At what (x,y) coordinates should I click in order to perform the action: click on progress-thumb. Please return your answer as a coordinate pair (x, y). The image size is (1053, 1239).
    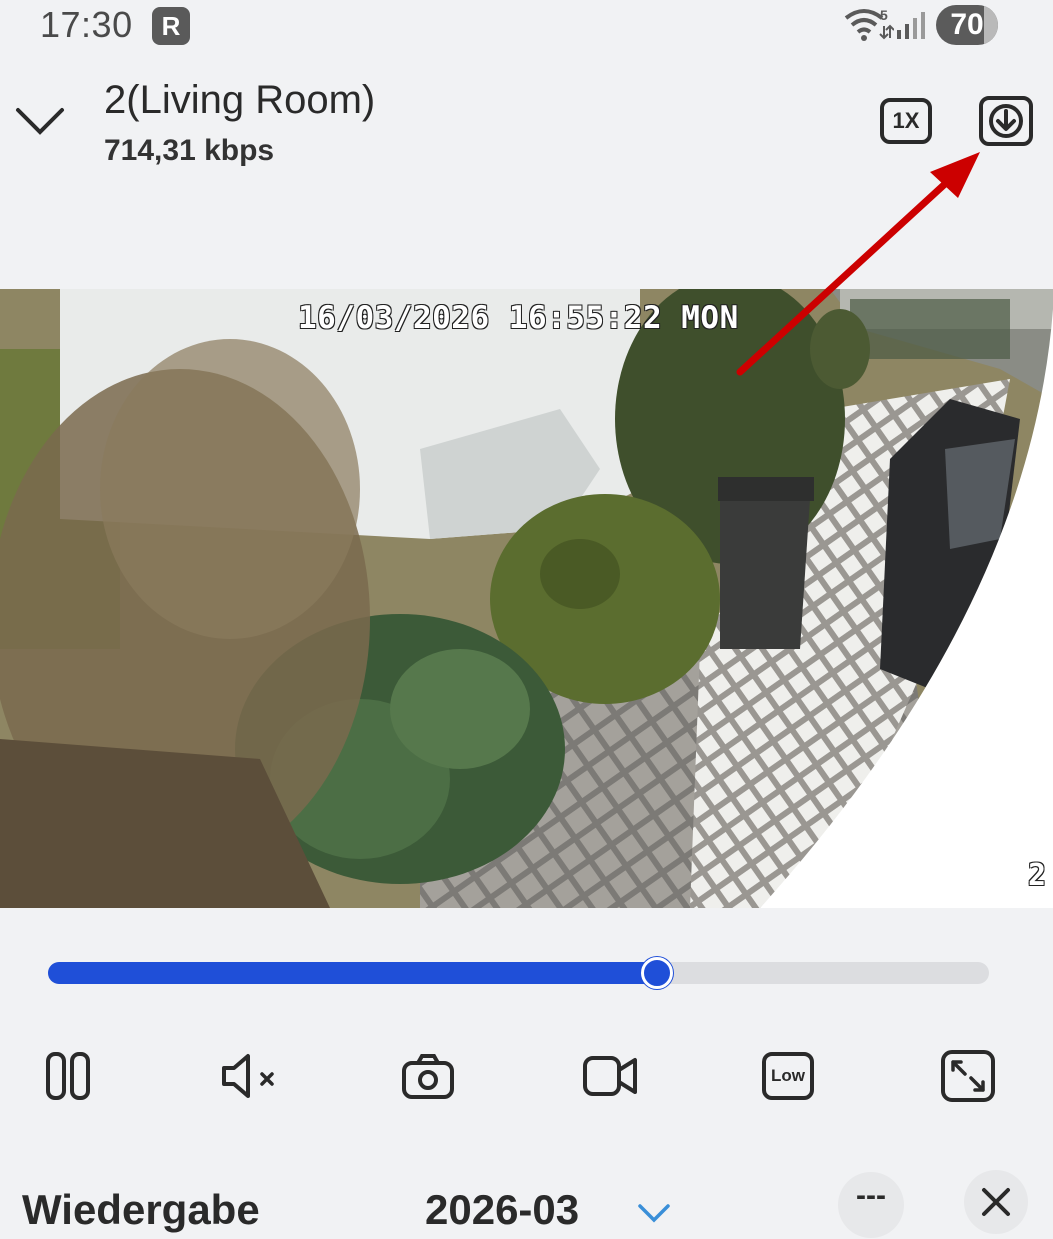
    Looking at the image, I should click on (656, 973).